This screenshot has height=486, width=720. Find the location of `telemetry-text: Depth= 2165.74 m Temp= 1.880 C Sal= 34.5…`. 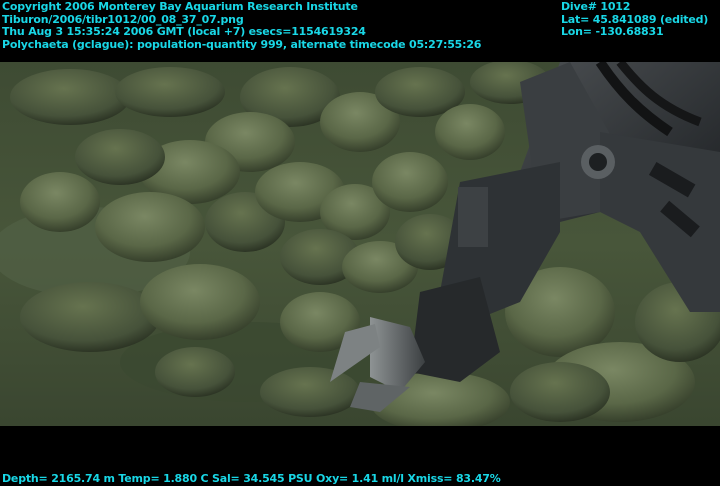

telemetry-text: Depth= 2165.74 m Temp= 1.880 C Sal= 34.5… is located at coordinates (251, 478).